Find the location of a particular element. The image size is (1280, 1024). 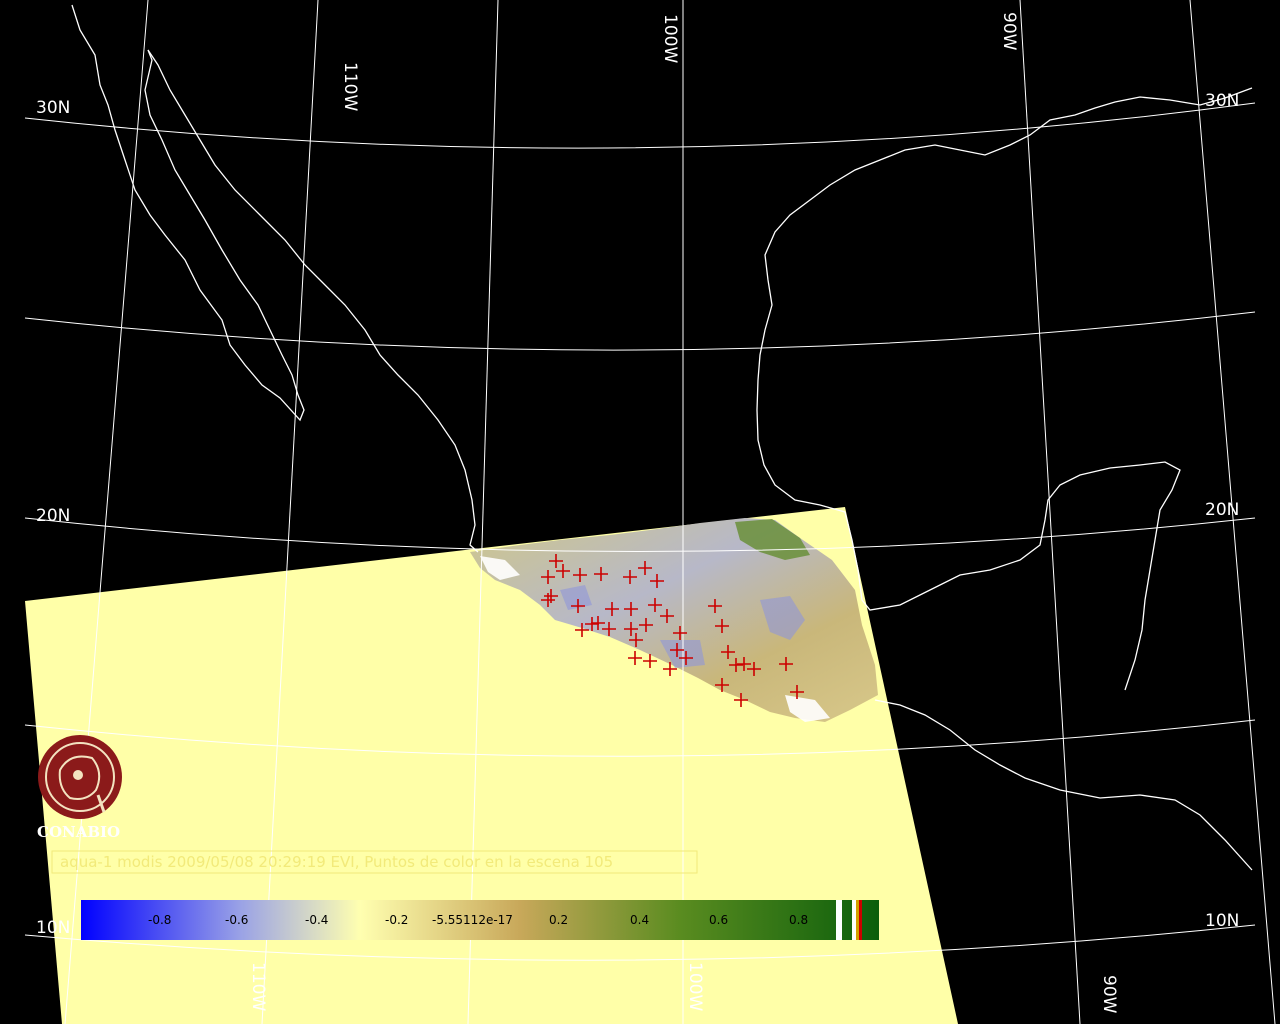

colorbar-tick-label: -0.4 is located at coordinates (316, 920).